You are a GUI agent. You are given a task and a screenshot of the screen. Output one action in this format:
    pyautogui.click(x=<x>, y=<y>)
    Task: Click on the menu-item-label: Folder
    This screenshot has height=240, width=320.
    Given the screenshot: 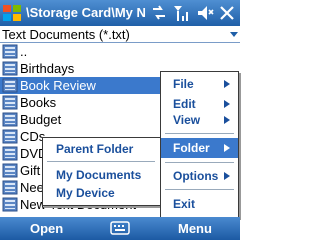 What is the action you would take?
    pyautogui.click(x=191, y=148)
    